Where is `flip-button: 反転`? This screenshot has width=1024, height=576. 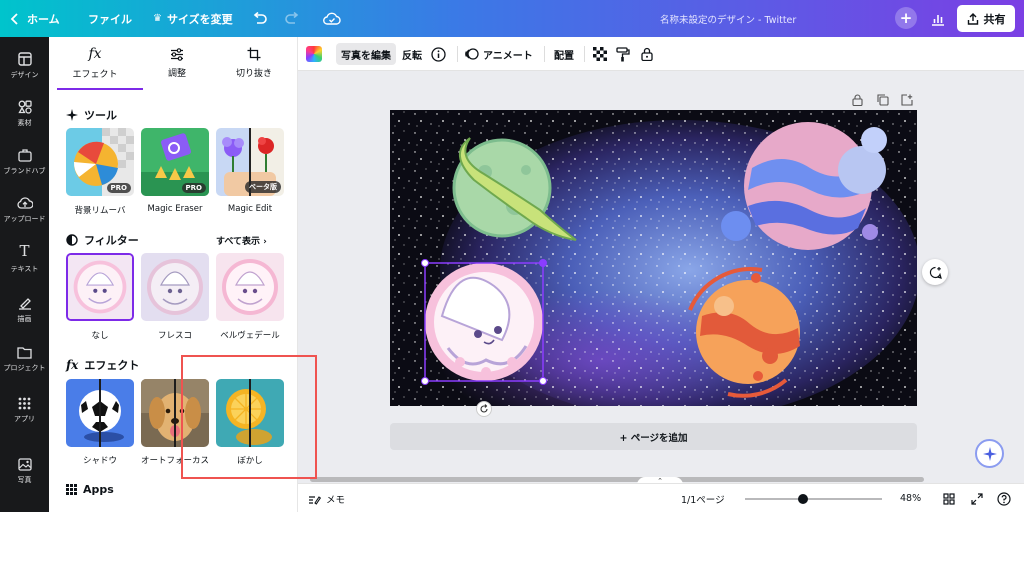
flip-button: 反転 is located at coordinates (412, 54).